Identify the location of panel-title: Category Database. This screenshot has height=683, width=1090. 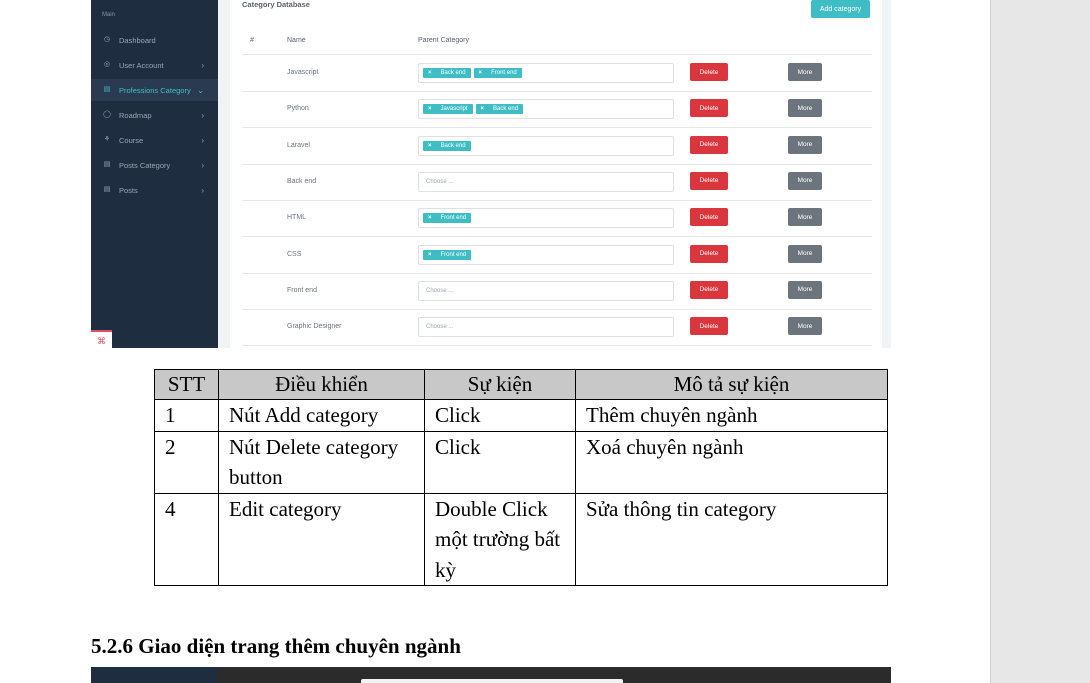
(276, 4).